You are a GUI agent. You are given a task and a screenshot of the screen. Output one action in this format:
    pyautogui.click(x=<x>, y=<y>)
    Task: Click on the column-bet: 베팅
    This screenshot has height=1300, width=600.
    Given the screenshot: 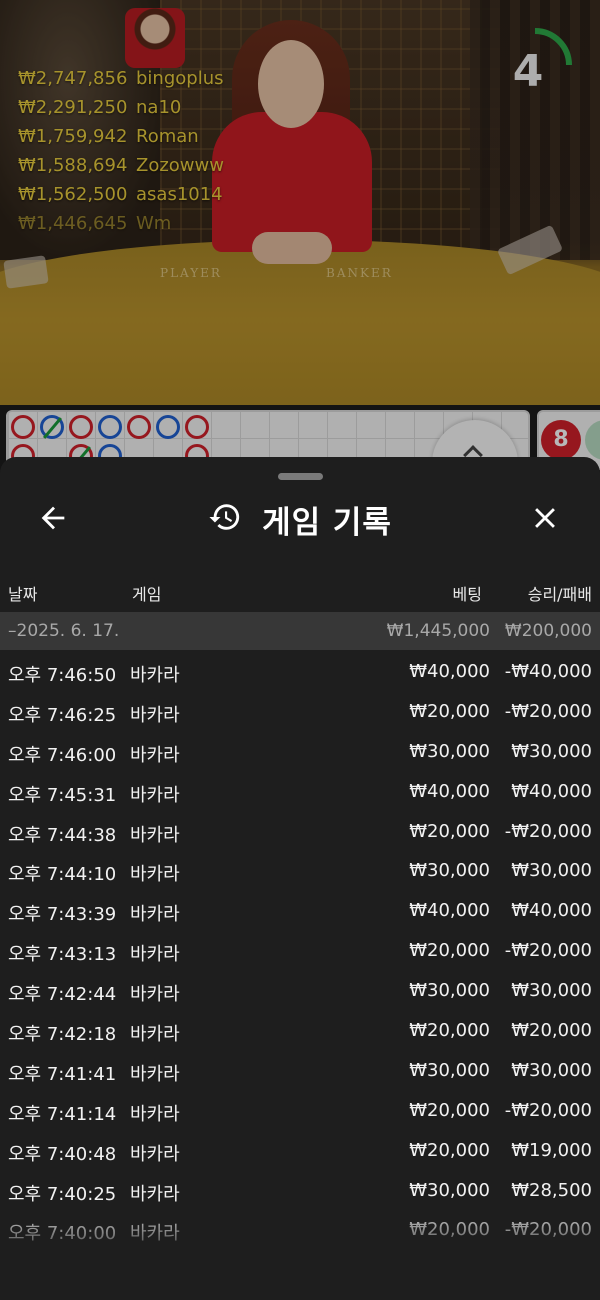 What is the action you would take?
    pyautogui.click(x=467, y=593)
    